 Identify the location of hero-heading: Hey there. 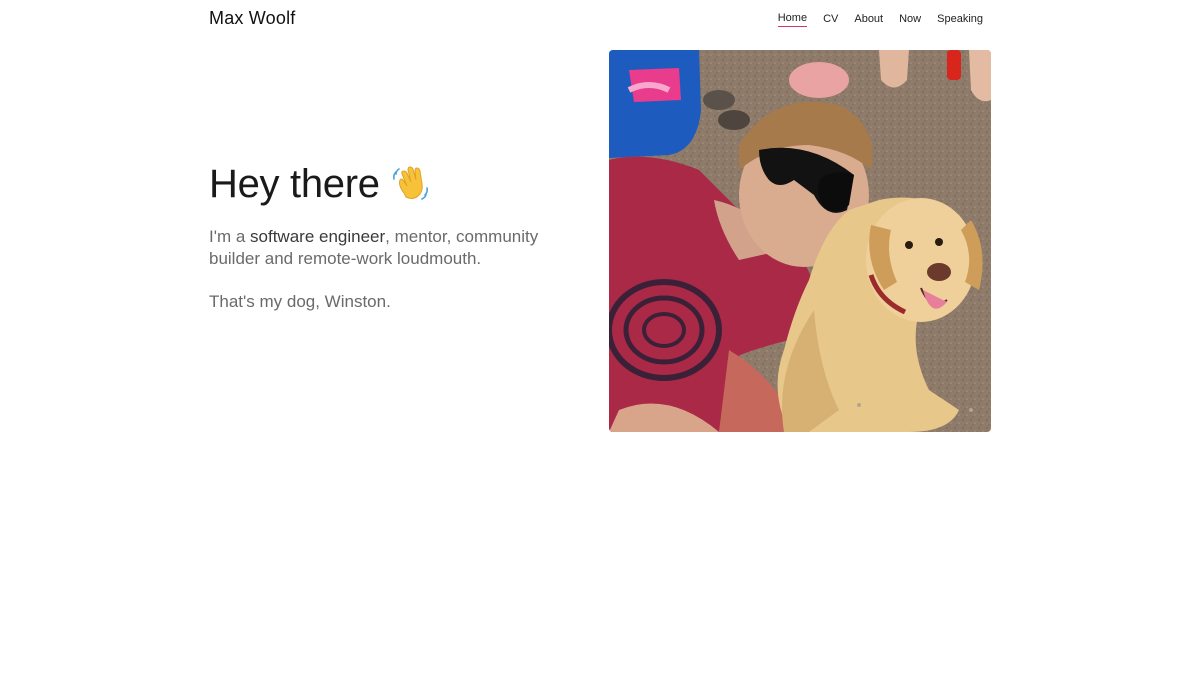
(389, 184).